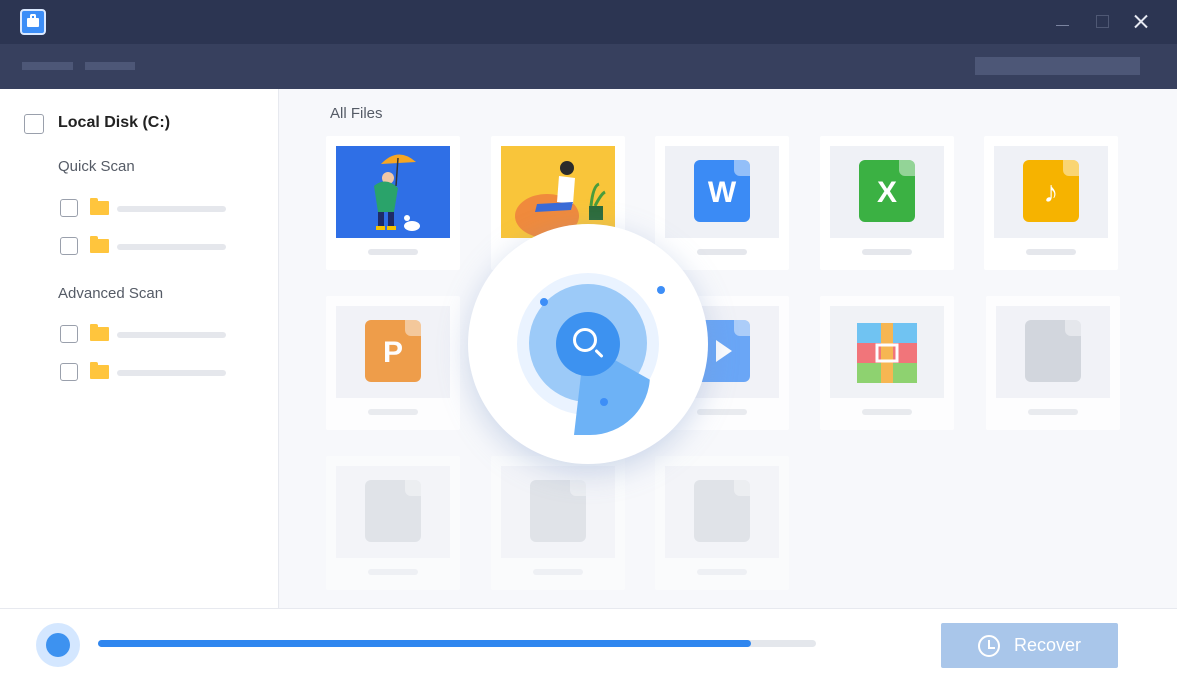  I want to click on file-card-excel: X, so click(887, 203).